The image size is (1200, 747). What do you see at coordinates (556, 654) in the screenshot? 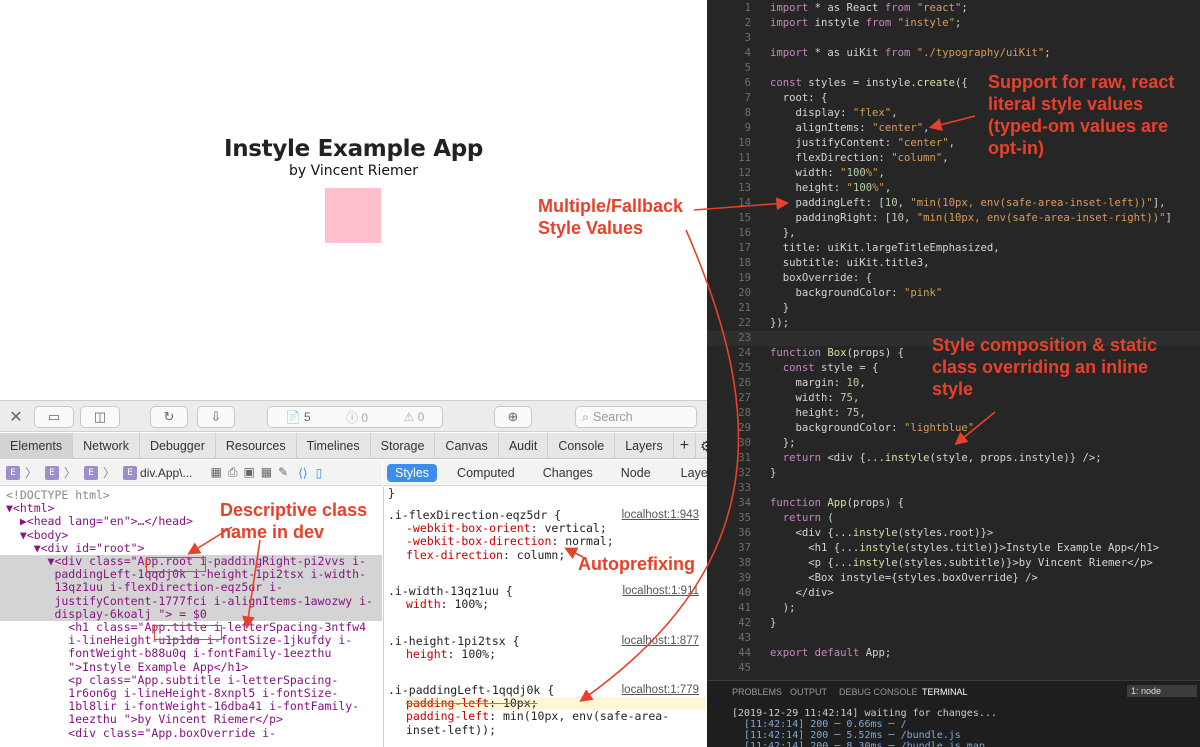
I see `css-declaration: height: 100%;` at bounding box center [556, 654].